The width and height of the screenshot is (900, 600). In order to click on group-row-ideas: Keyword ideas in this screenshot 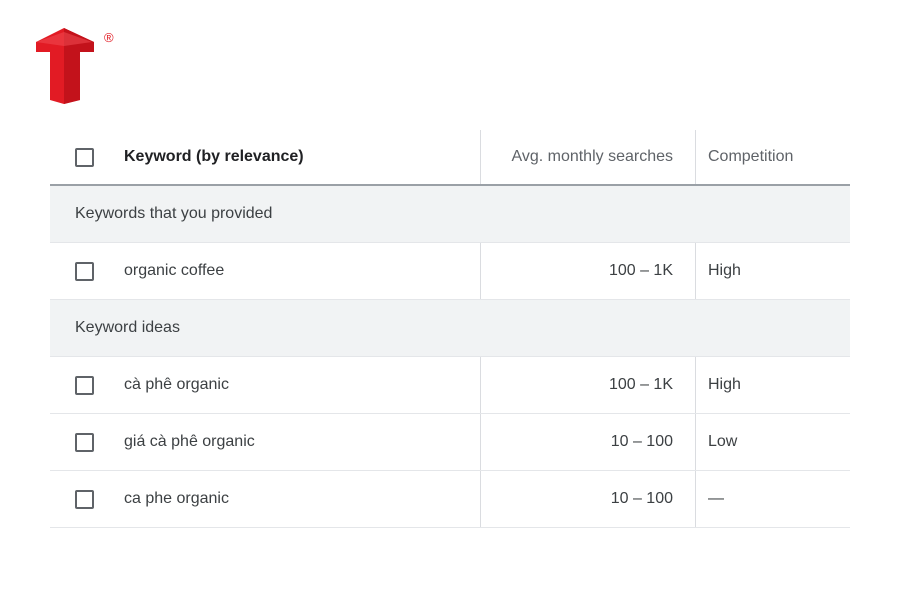, I will do `click(450, 328)`.